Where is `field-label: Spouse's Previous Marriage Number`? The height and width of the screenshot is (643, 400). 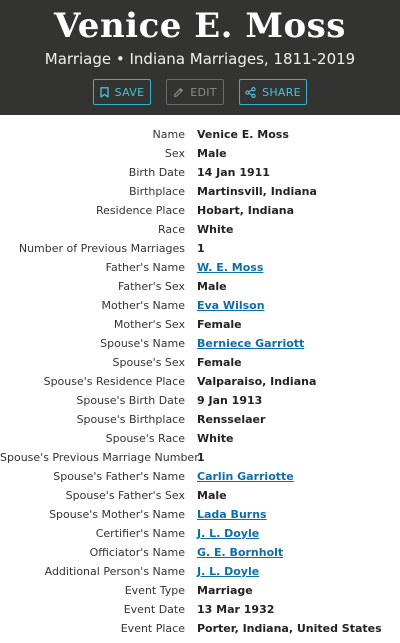
field-label: Spouse's Previous Marriage Number is located at coordinates (99, 457).